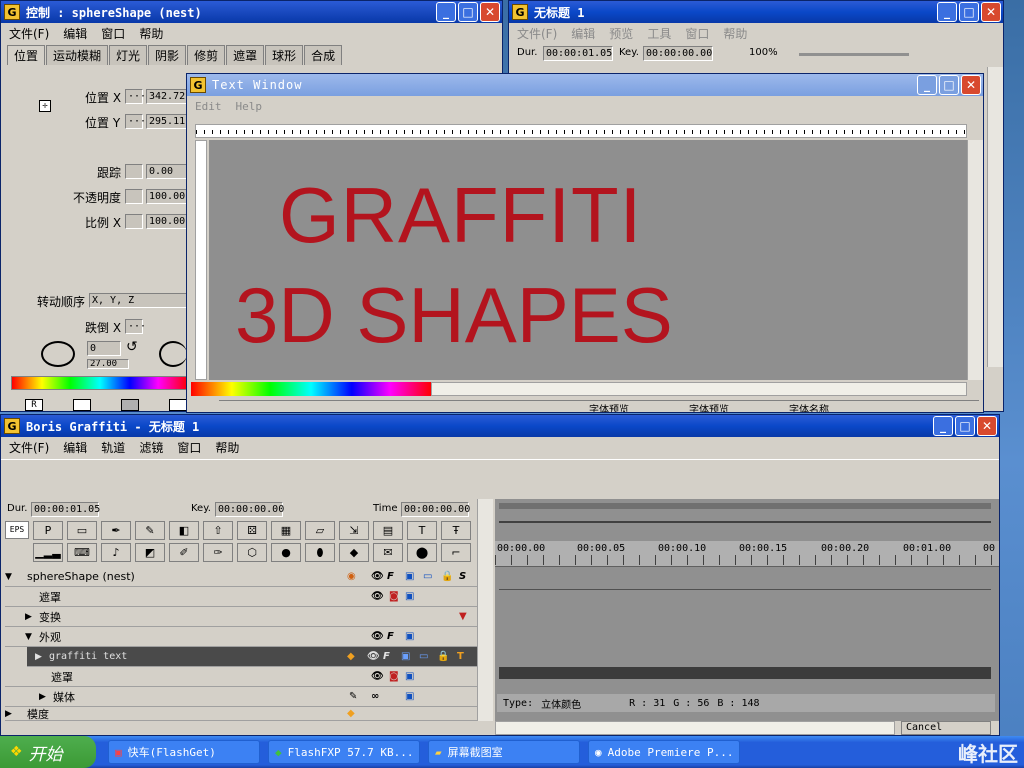  What do you see at coordinates (394, 676) in the screenshot?
I see `mask-icon: ◙` at bounding box center [394, 676].